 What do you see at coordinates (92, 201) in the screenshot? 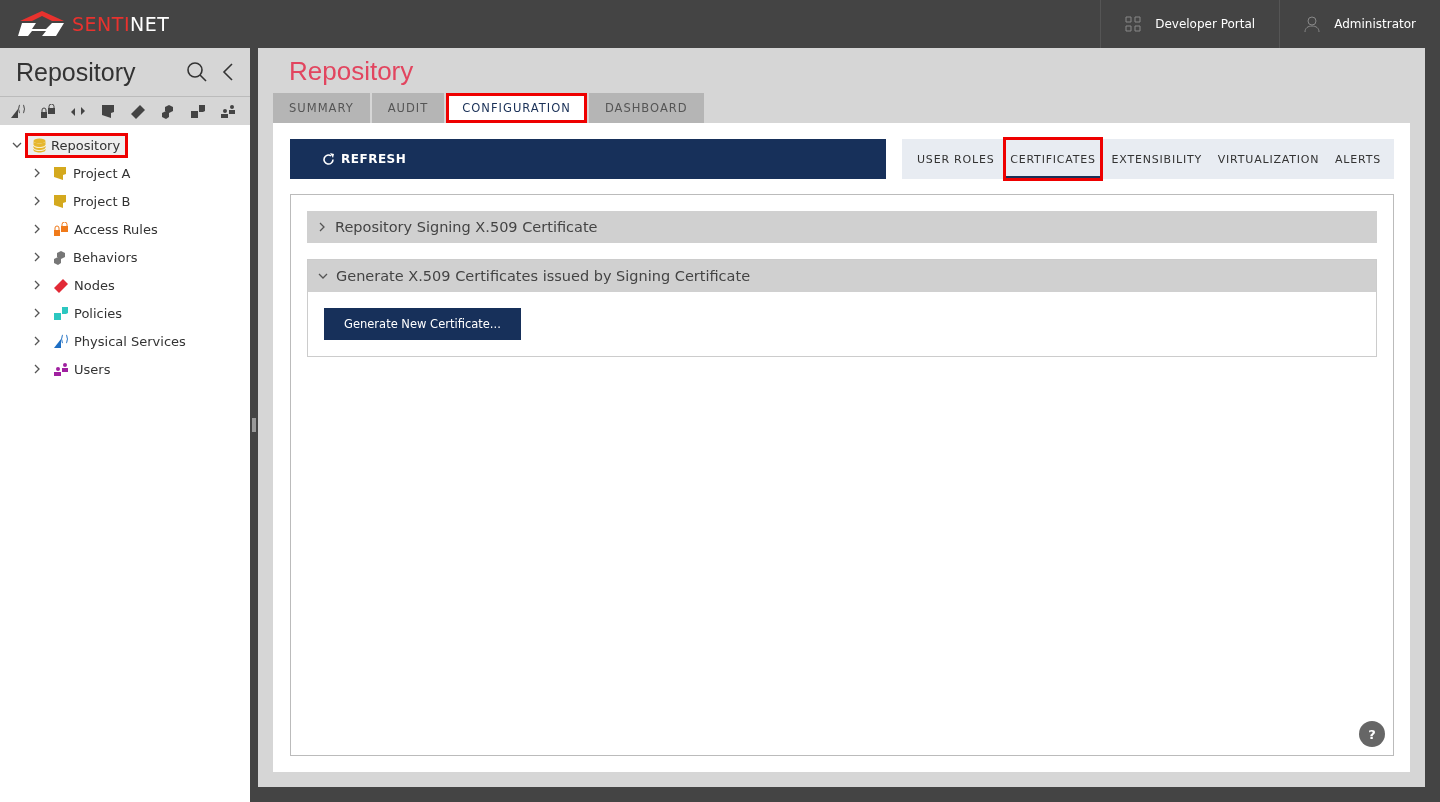
I see `tree-item: Project B` at bounding box center [92, 201].